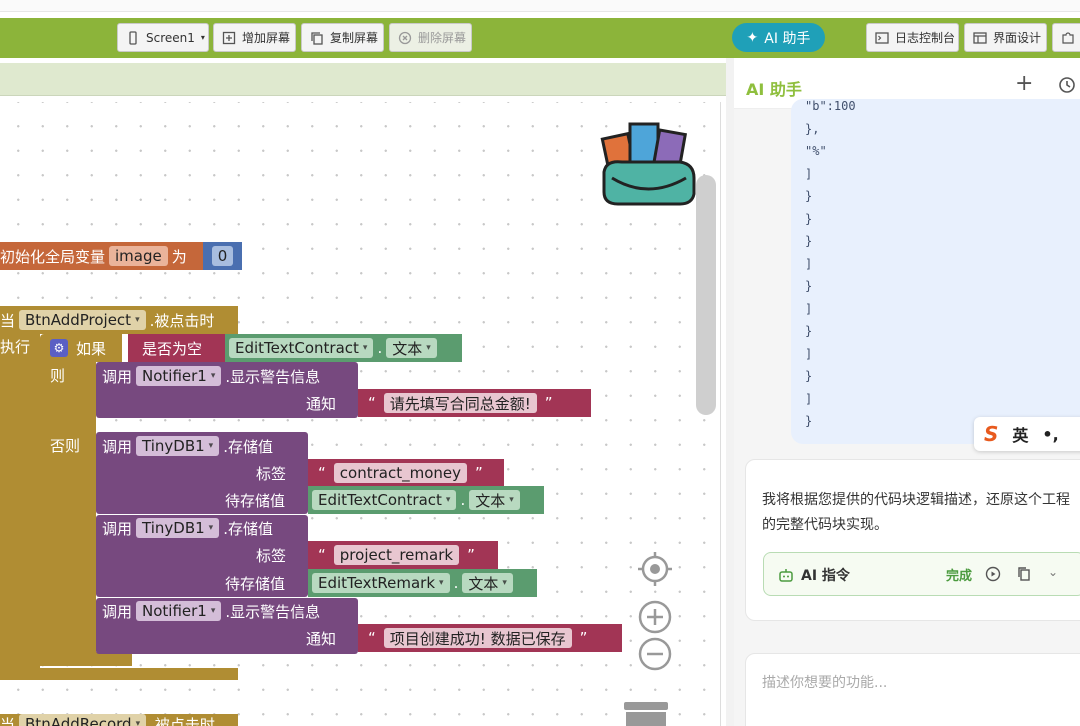 The height and width of the screenshot is (726, 1080). What do you see at coordinates (882, 37) in the screenshot?
I see `terminal-icon` at bounding box center [882, 37].